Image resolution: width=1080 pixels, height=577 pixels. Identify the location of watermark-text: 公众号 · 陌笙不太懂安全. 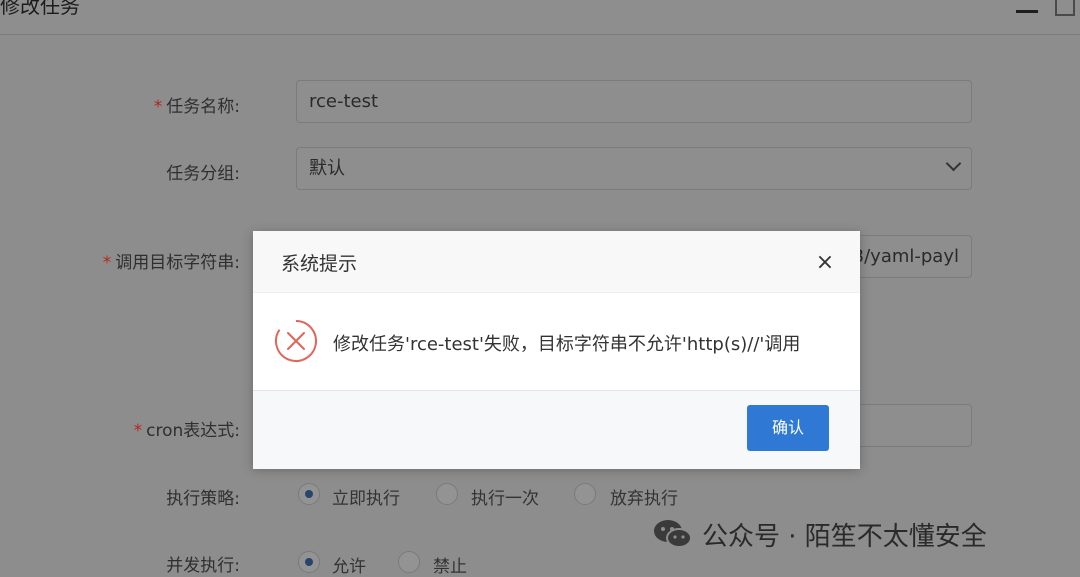
(844, 536).